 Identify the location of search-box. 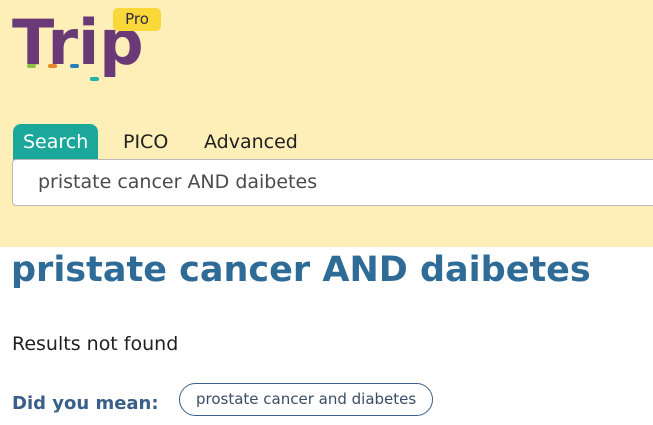
(332, 182).